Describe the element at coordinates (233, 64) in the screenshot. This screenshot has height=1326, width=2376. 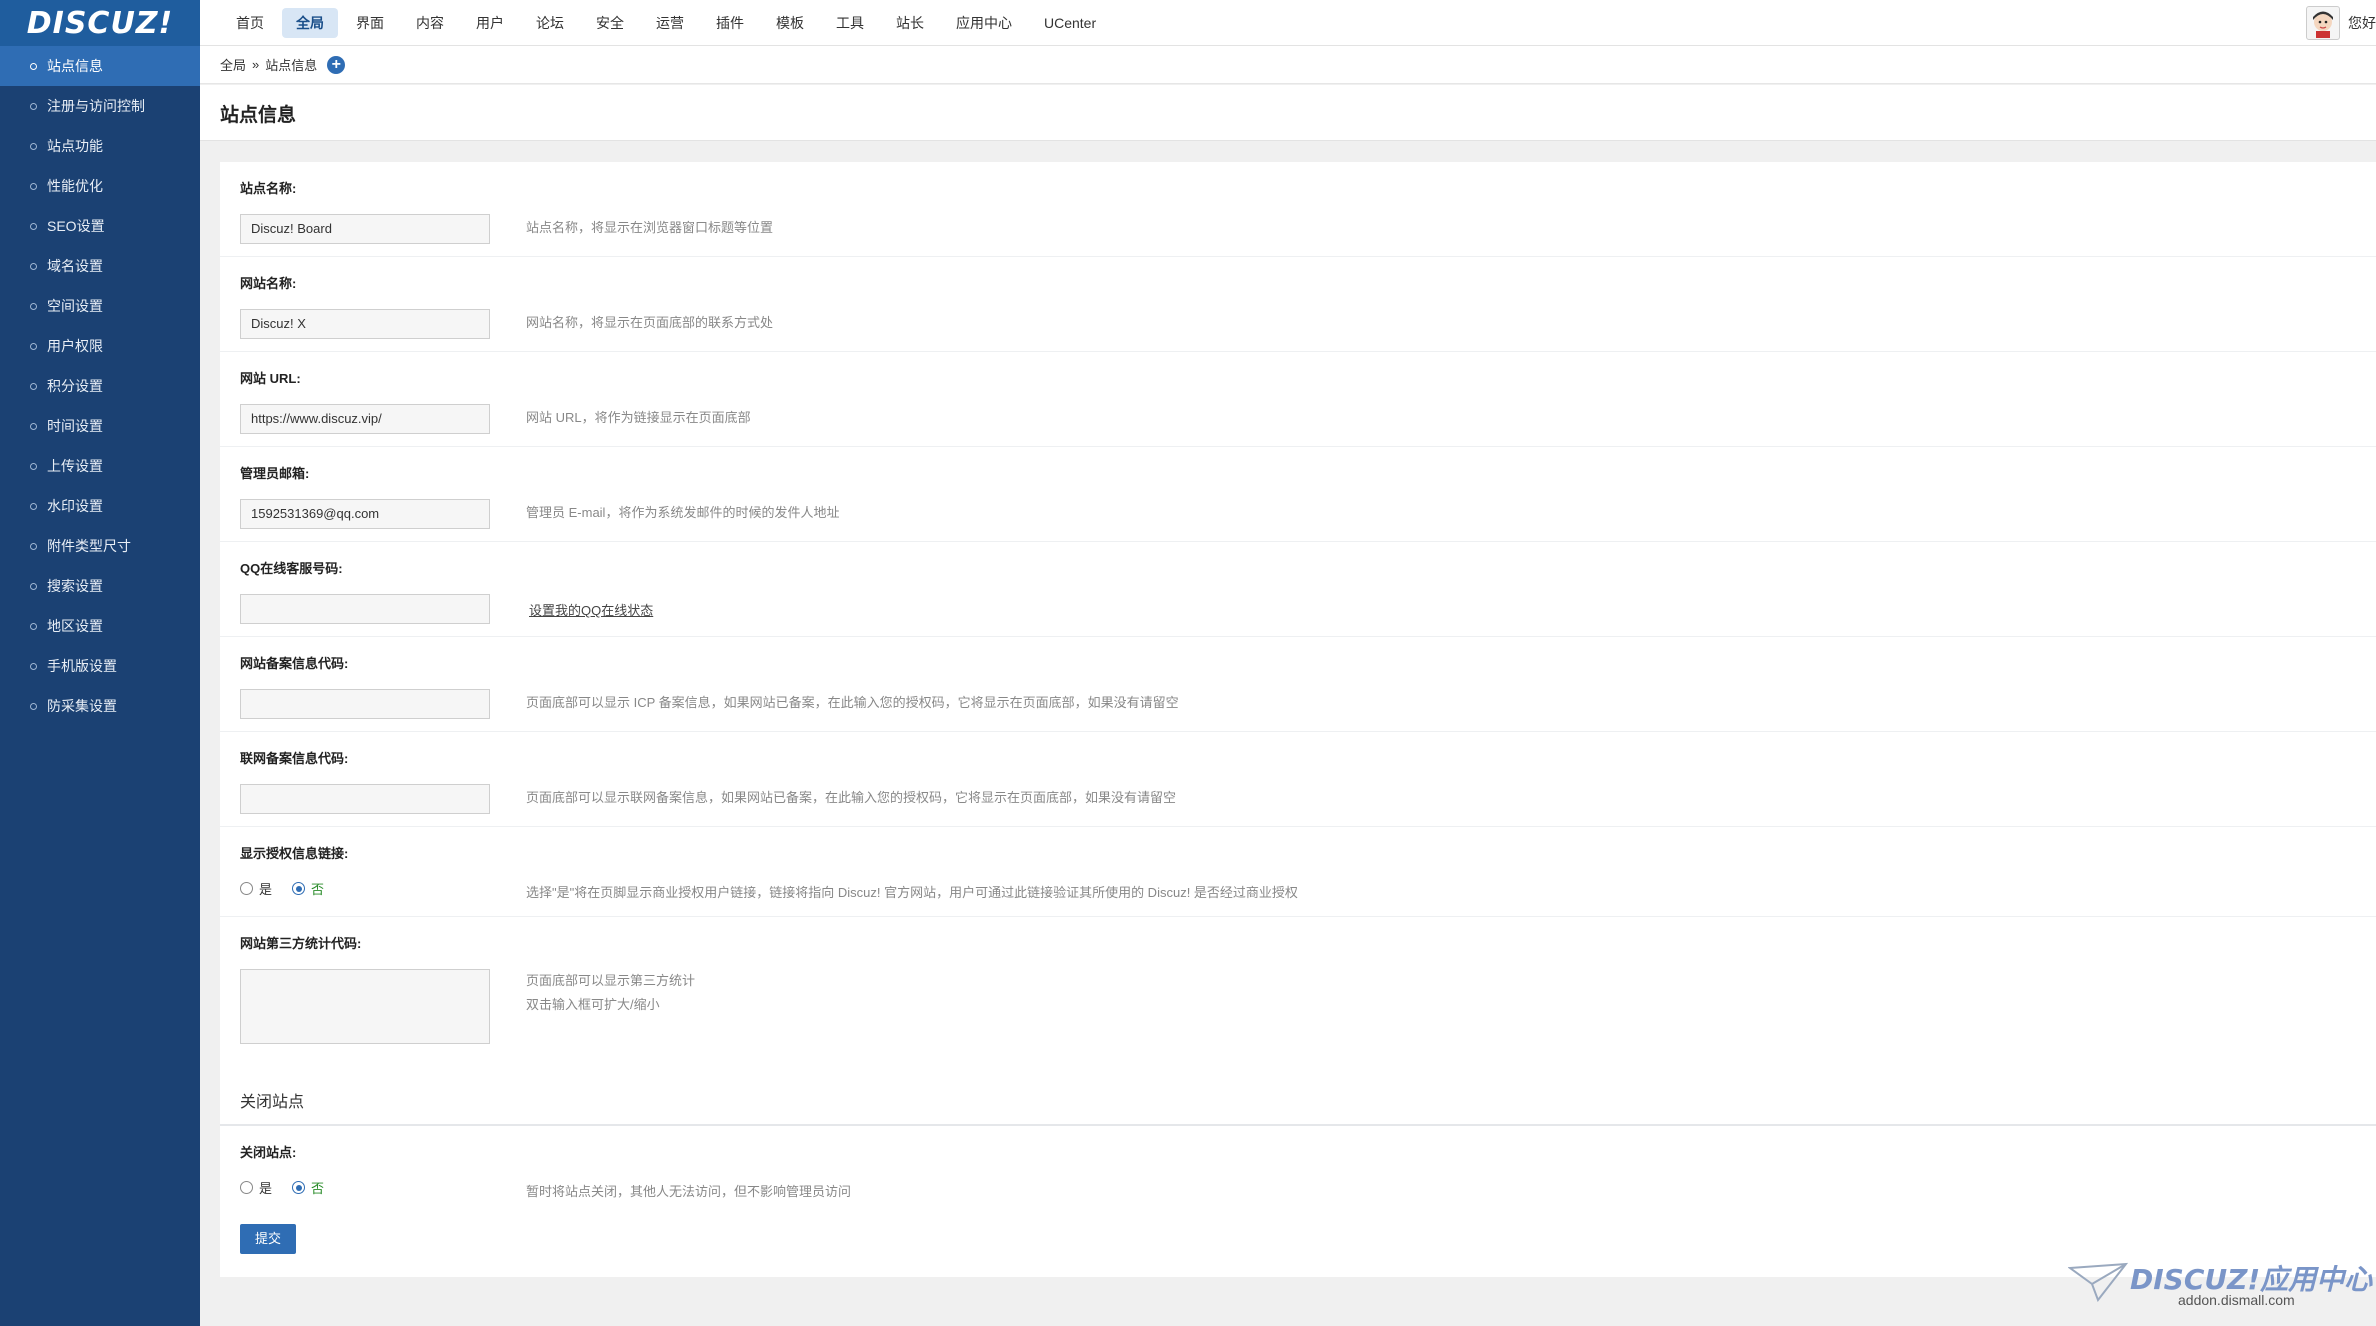
I see `breadcrumb-root: 全局` at that location.